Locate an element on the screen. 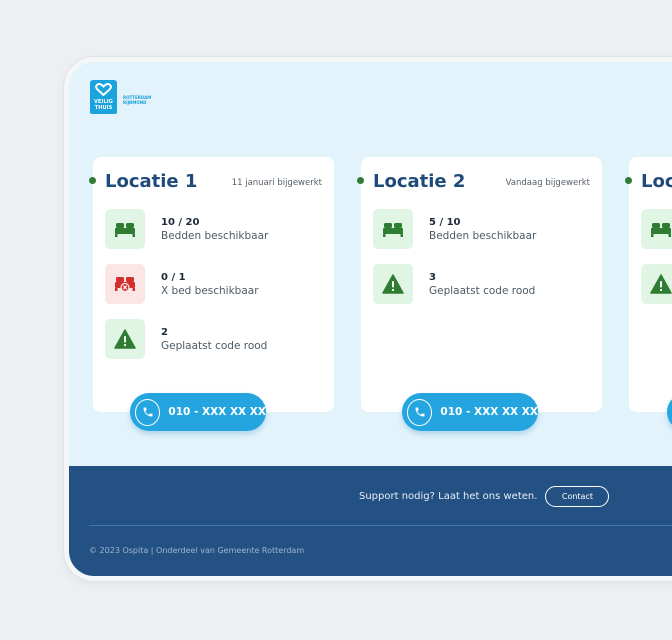 This screenshot has width=672, height=640. logo-wordmark: ROTTERDAM RIJNMOND is located at coordinates (137, 100).